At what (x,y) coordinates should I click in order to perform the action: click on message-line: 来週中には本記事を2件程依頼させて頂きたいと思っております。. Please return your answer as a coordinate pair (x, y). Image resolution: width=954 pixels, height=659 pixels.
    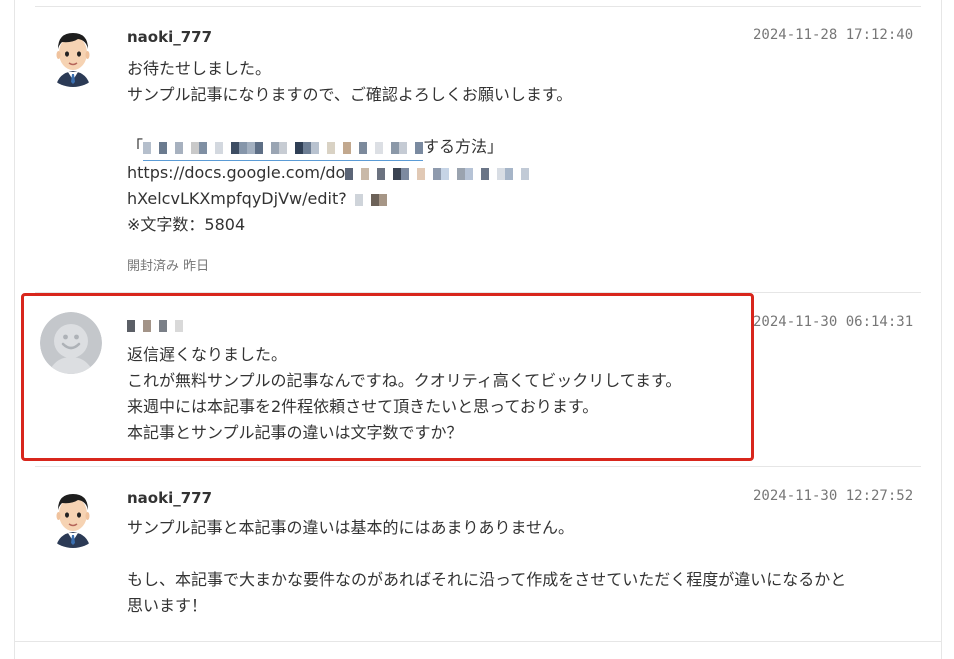
    Looking at the image, I should click on (363, 406).